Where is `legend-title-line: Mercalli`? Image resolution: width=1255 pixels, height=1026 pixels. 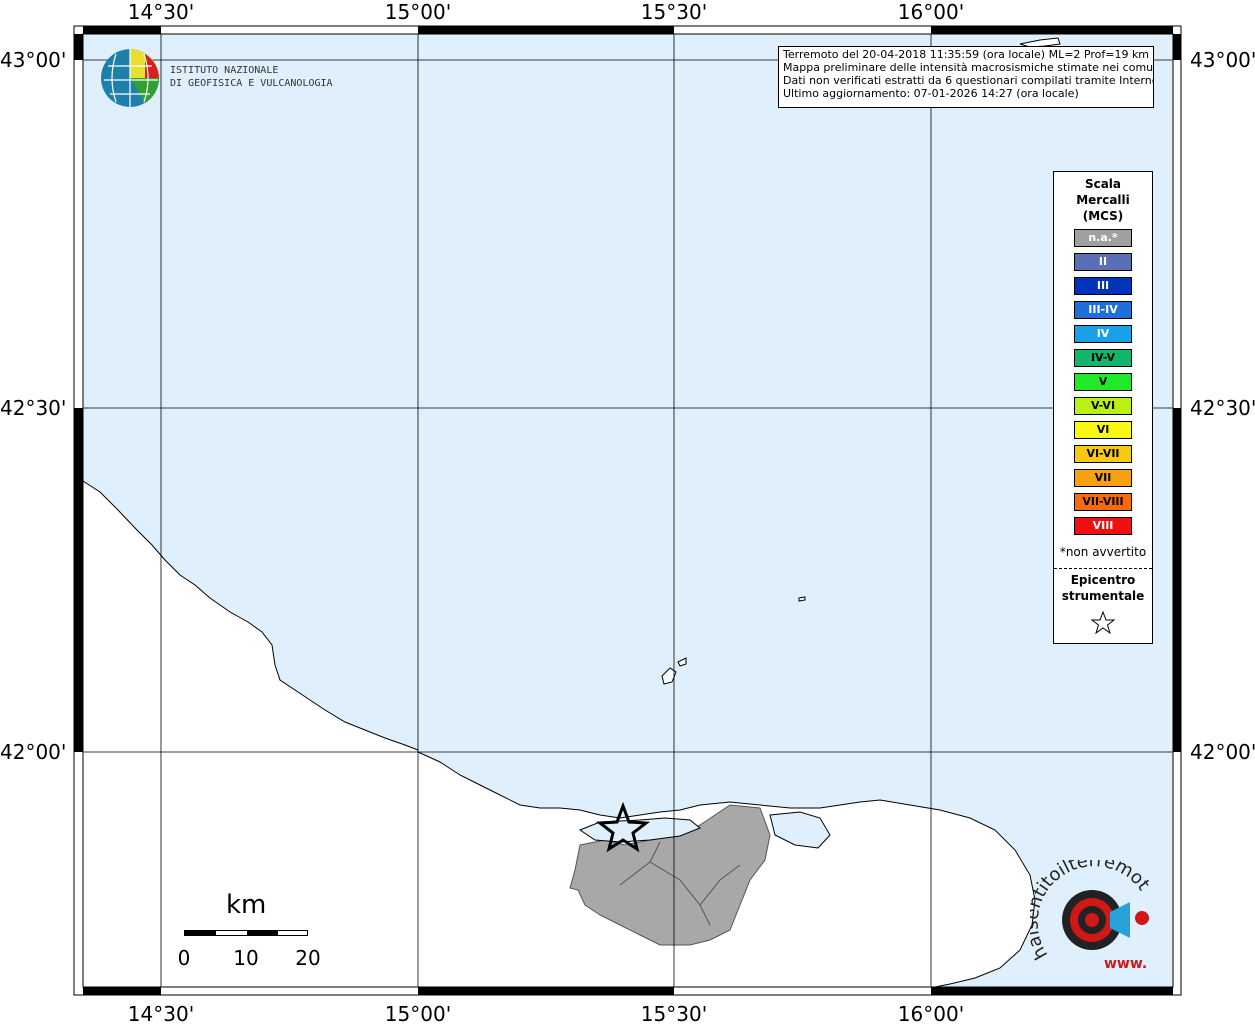 legend-title-line: Mercalli is located at coordinates (1103, 200).